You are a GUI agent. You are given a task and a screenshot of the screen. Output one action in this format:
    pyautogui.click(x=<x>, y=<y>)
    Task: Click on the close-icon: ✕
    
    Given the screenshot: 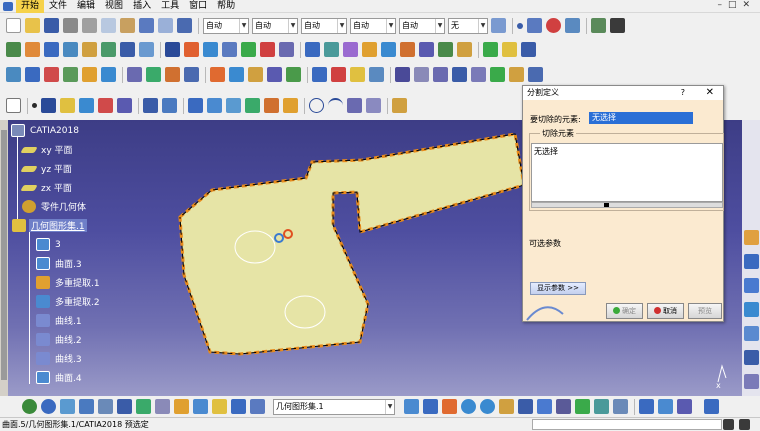 What is the action you would take?
    pyautogui.click(x=710, y=93)
    